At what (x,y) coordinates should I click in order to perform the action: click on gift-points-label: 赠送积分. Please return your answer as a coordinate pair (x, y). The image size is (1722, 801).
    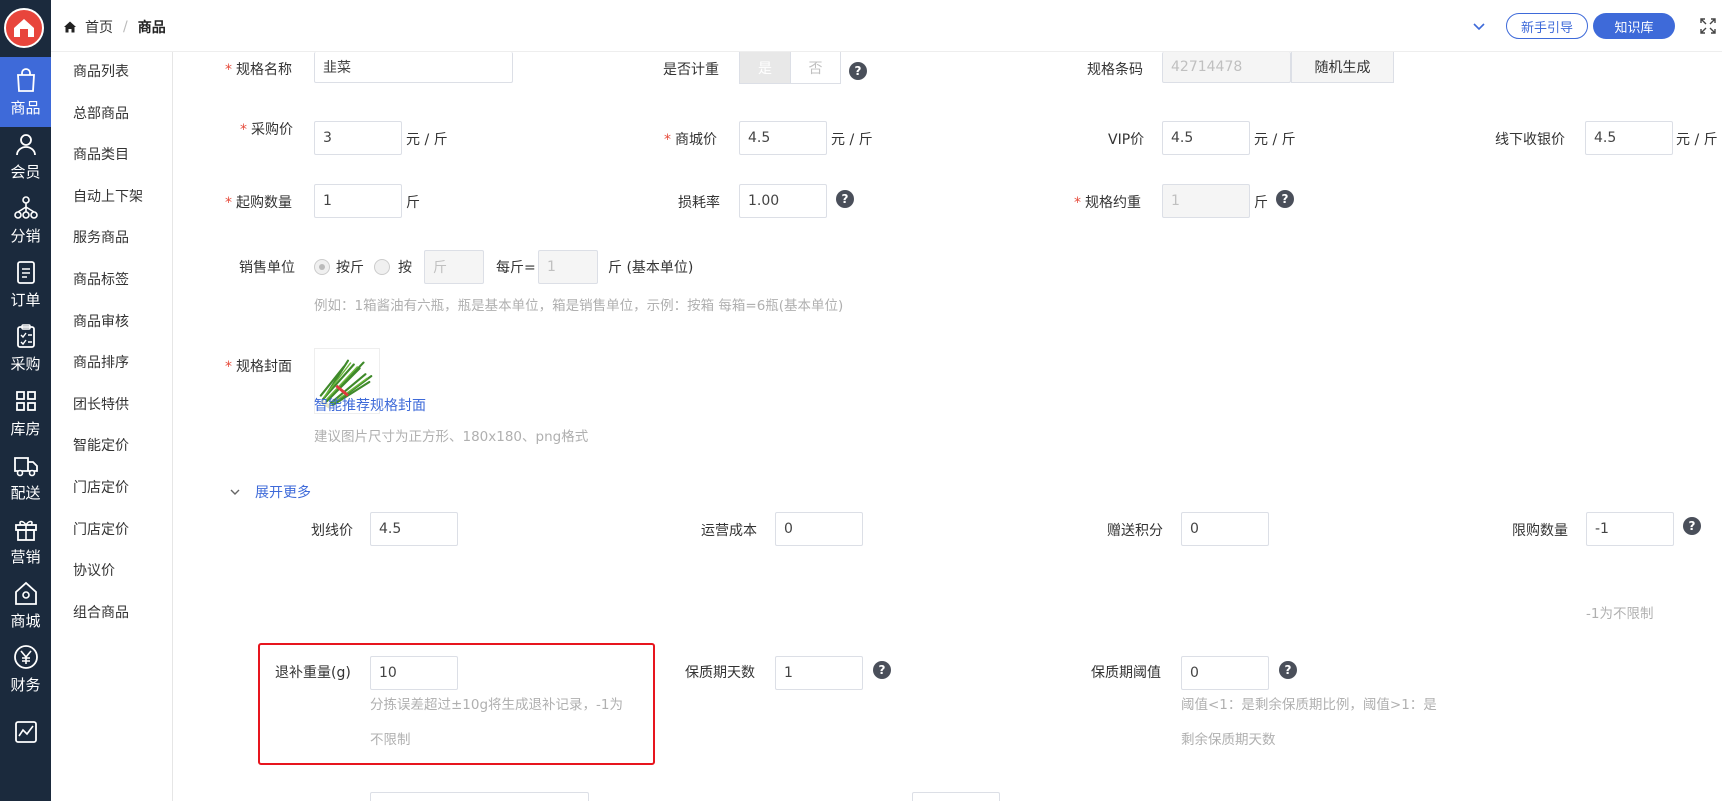
    Looking at the image, I should click on (1135, 531).